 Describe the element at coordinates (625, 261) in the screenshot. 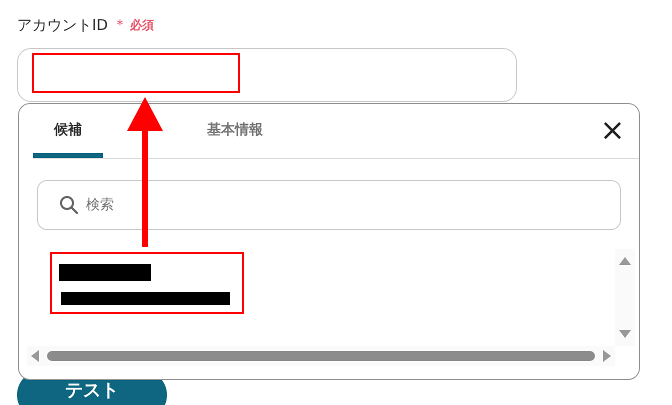

I see `scroll-up-icon` at that location.